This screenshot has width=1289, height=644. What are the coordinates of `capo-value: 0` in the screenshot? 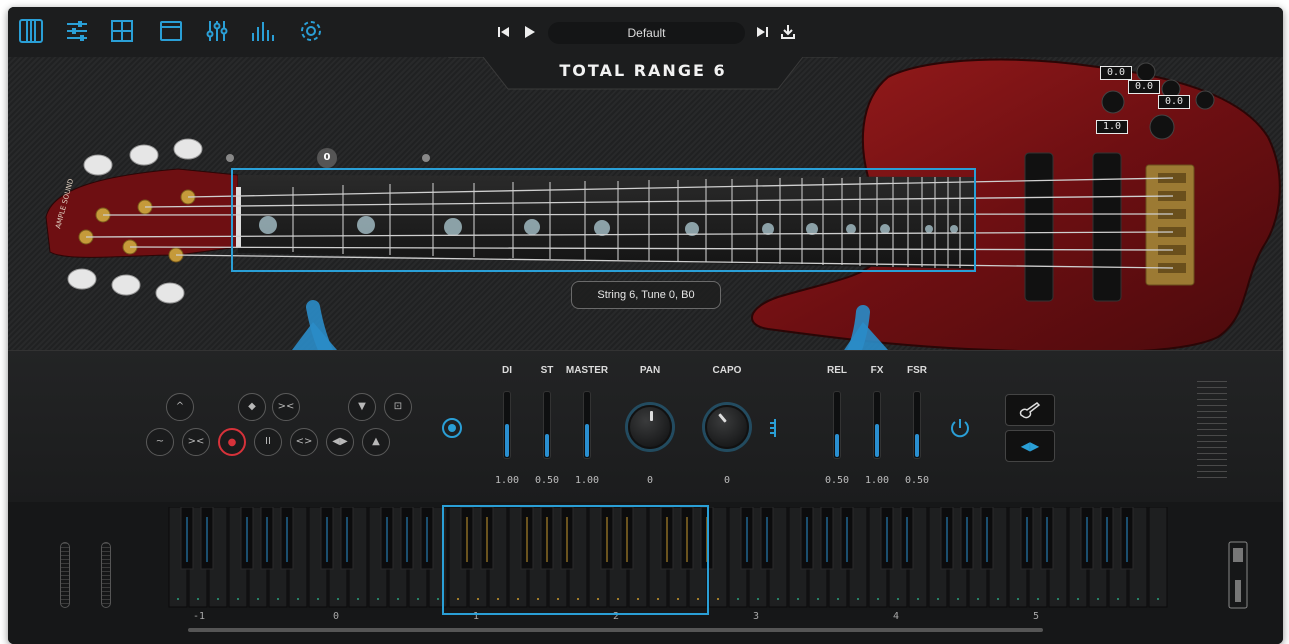 It's located at (727, 480).